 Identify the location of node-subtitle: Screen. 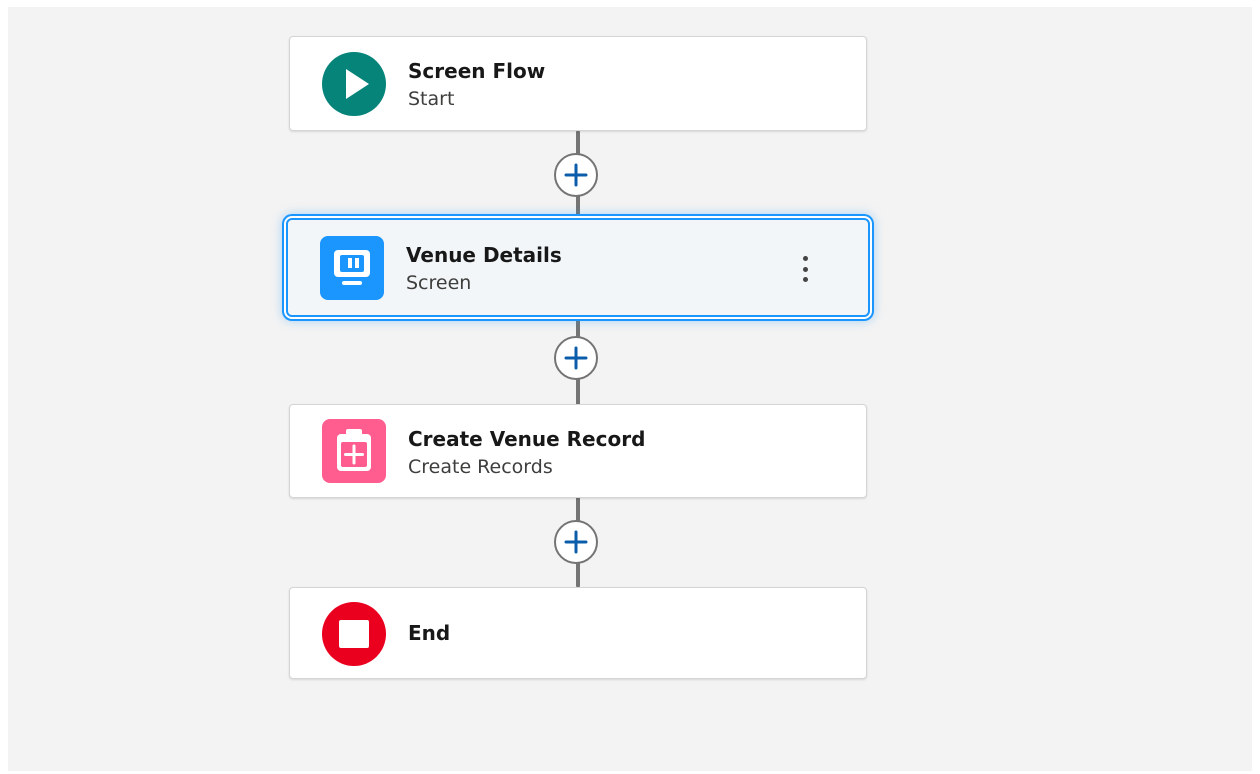
(439, 283).